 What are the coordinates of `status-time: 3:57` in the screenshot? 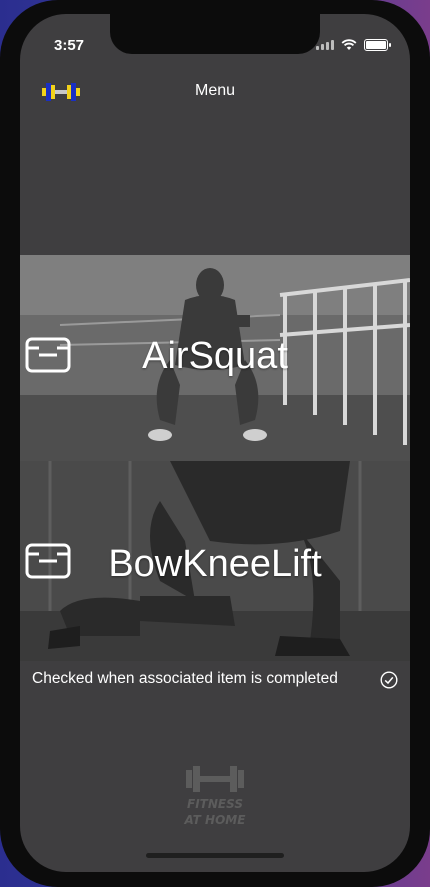 It's located at (69, 45).